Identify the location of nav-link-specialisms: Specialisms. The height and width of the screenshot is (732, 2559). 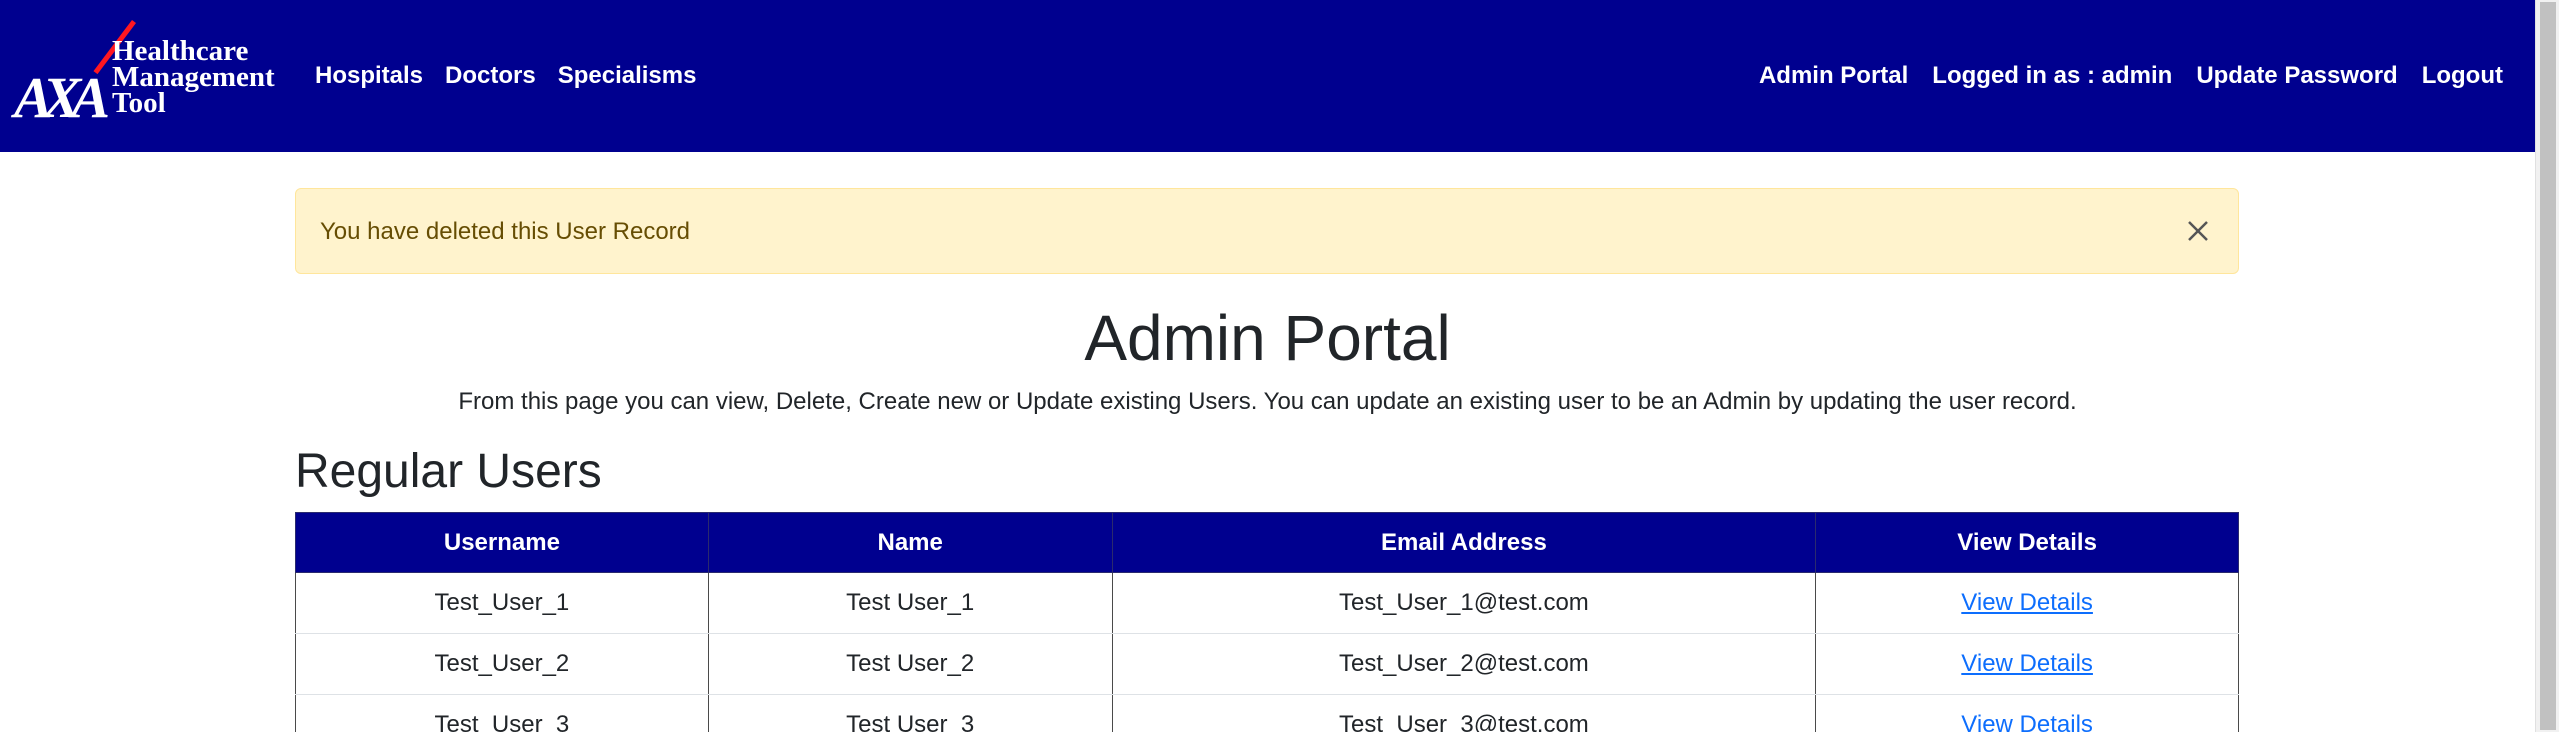
(627, 76).